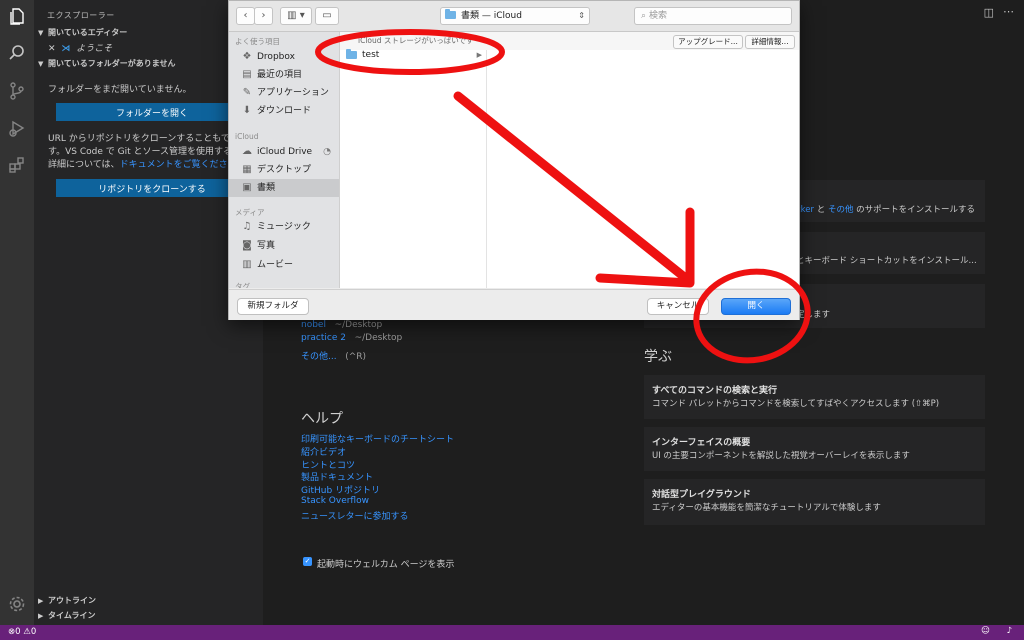 The height and width of the screenshot is (640, 1024). I want to click on sidebar-title: エクスプローラー, so click(81, 15).